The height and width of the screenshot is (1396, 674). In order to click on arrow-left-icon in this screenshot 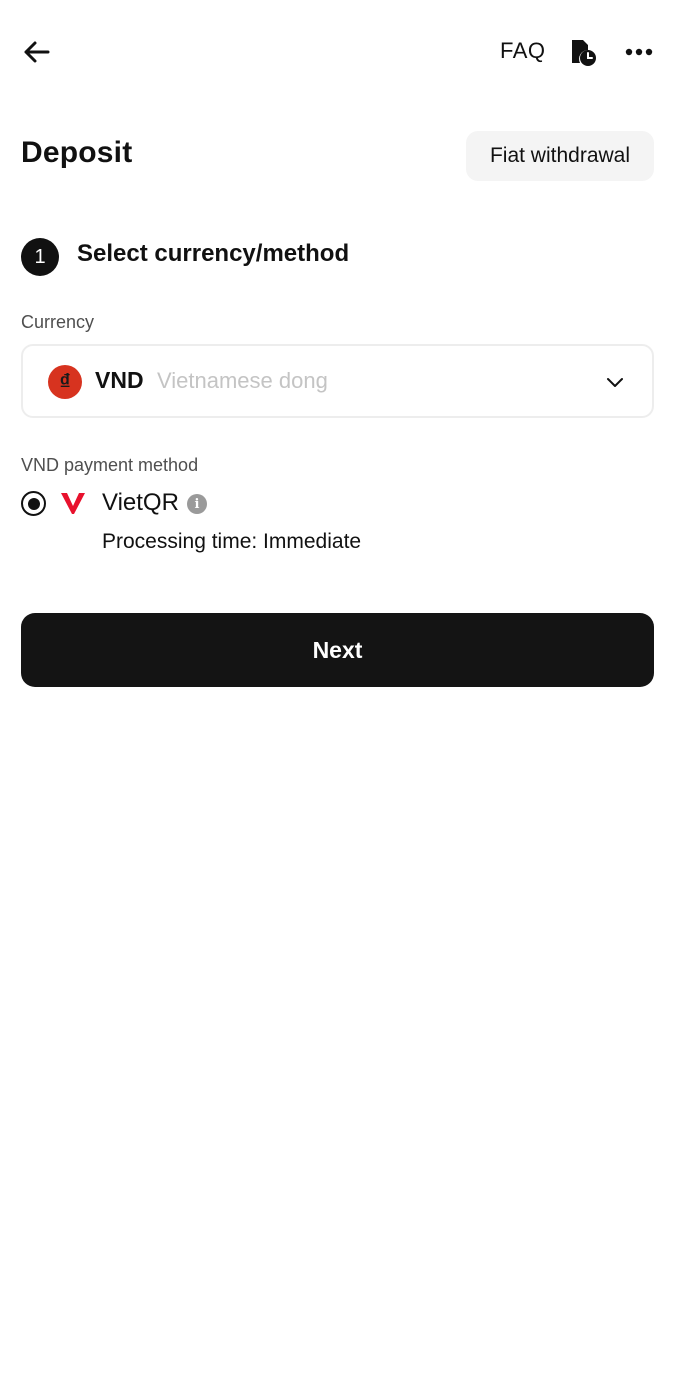, I will do `click(37, 52)`.